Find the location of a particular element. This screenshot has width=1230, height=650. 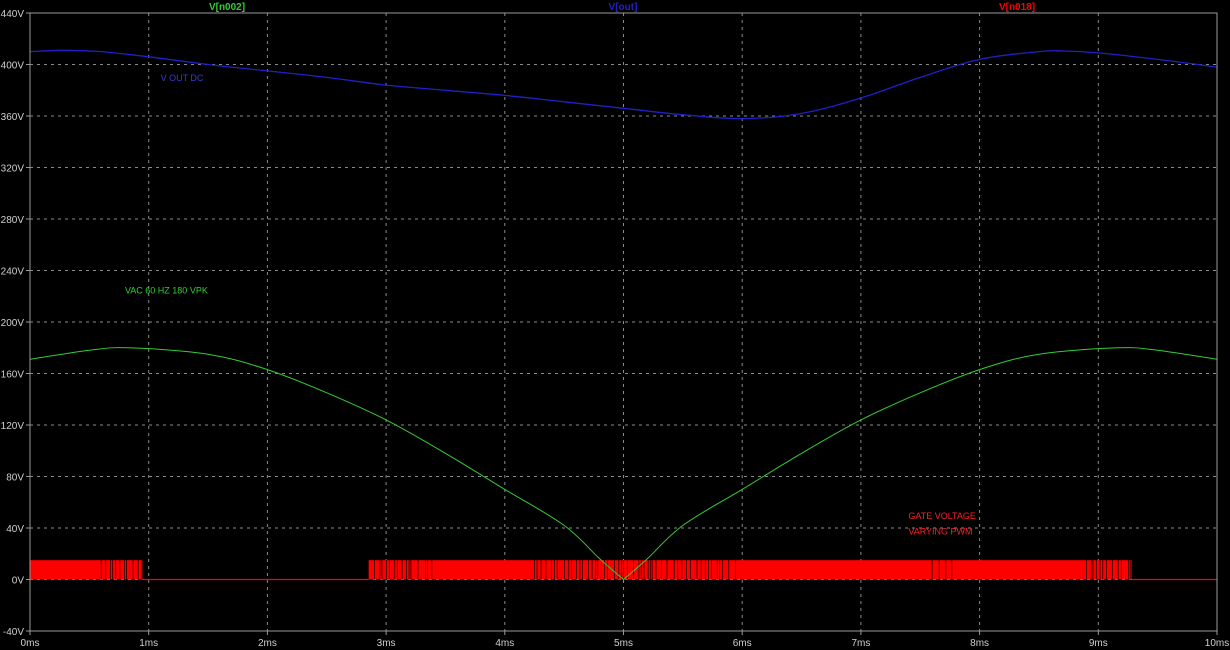

annotation-text: V OUT DC is located at coordinates (182, 78).